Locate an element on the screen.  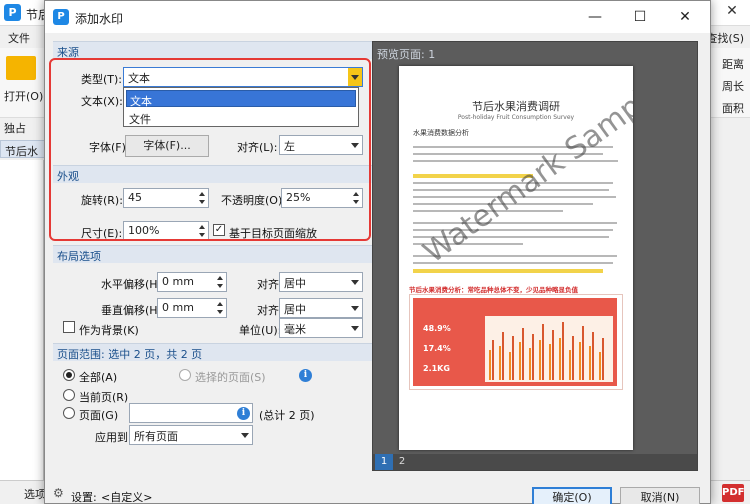
source-section-header: 来源 is located at coordinates (214, 50).